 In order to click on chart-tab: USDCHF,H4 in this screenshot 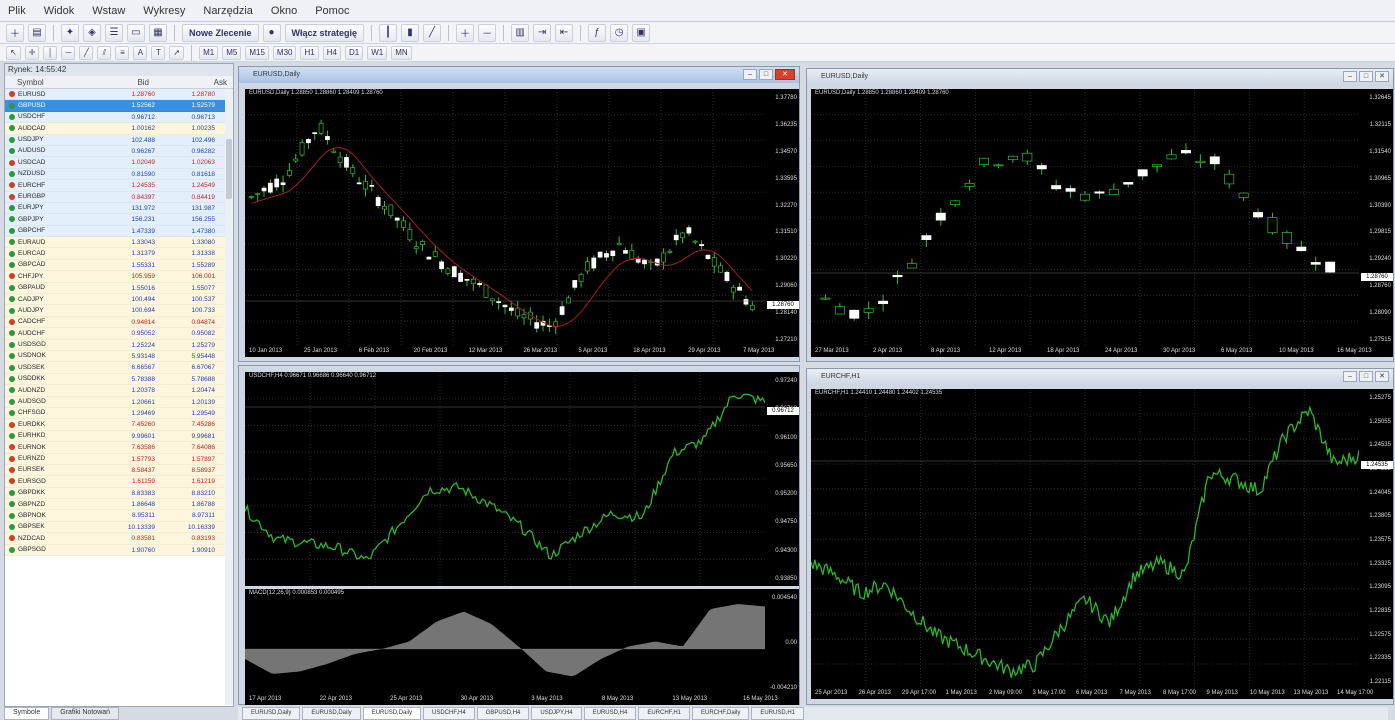, I will do `click(449, 713)`.